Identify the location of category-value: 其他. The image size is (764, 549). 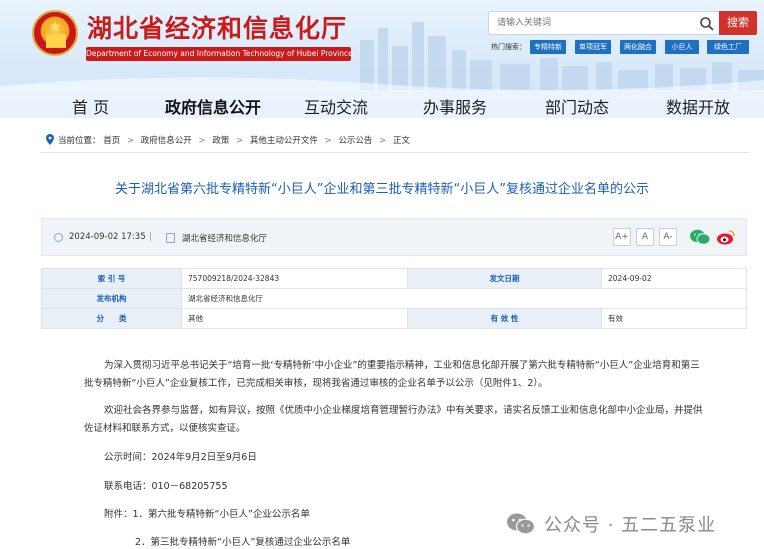
(294, 318).